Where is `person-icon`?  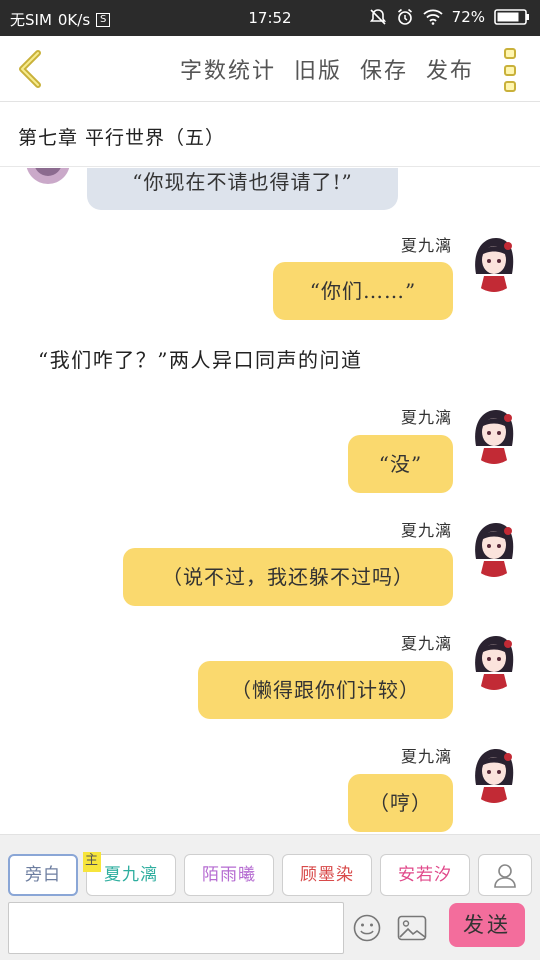 person-icon is located at coordinates (505, 876).